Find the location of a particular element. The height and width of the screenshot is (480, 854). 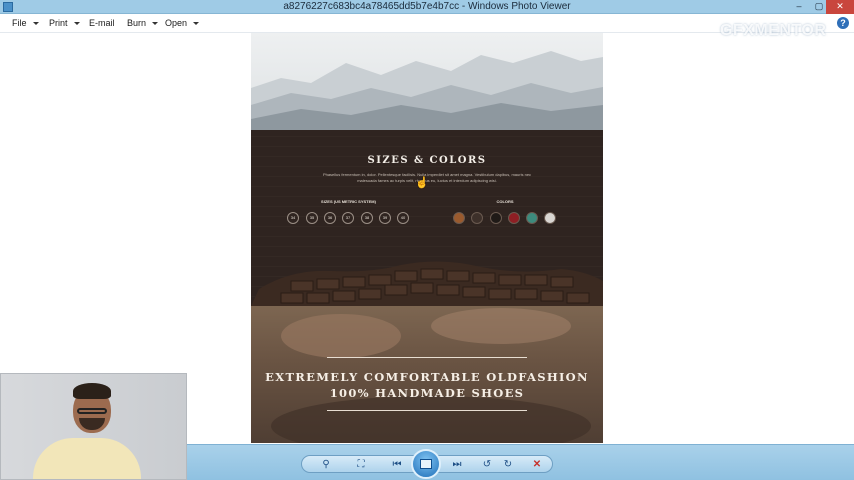

zoom-icon: ⚲ is located at coordinates (326, 465).